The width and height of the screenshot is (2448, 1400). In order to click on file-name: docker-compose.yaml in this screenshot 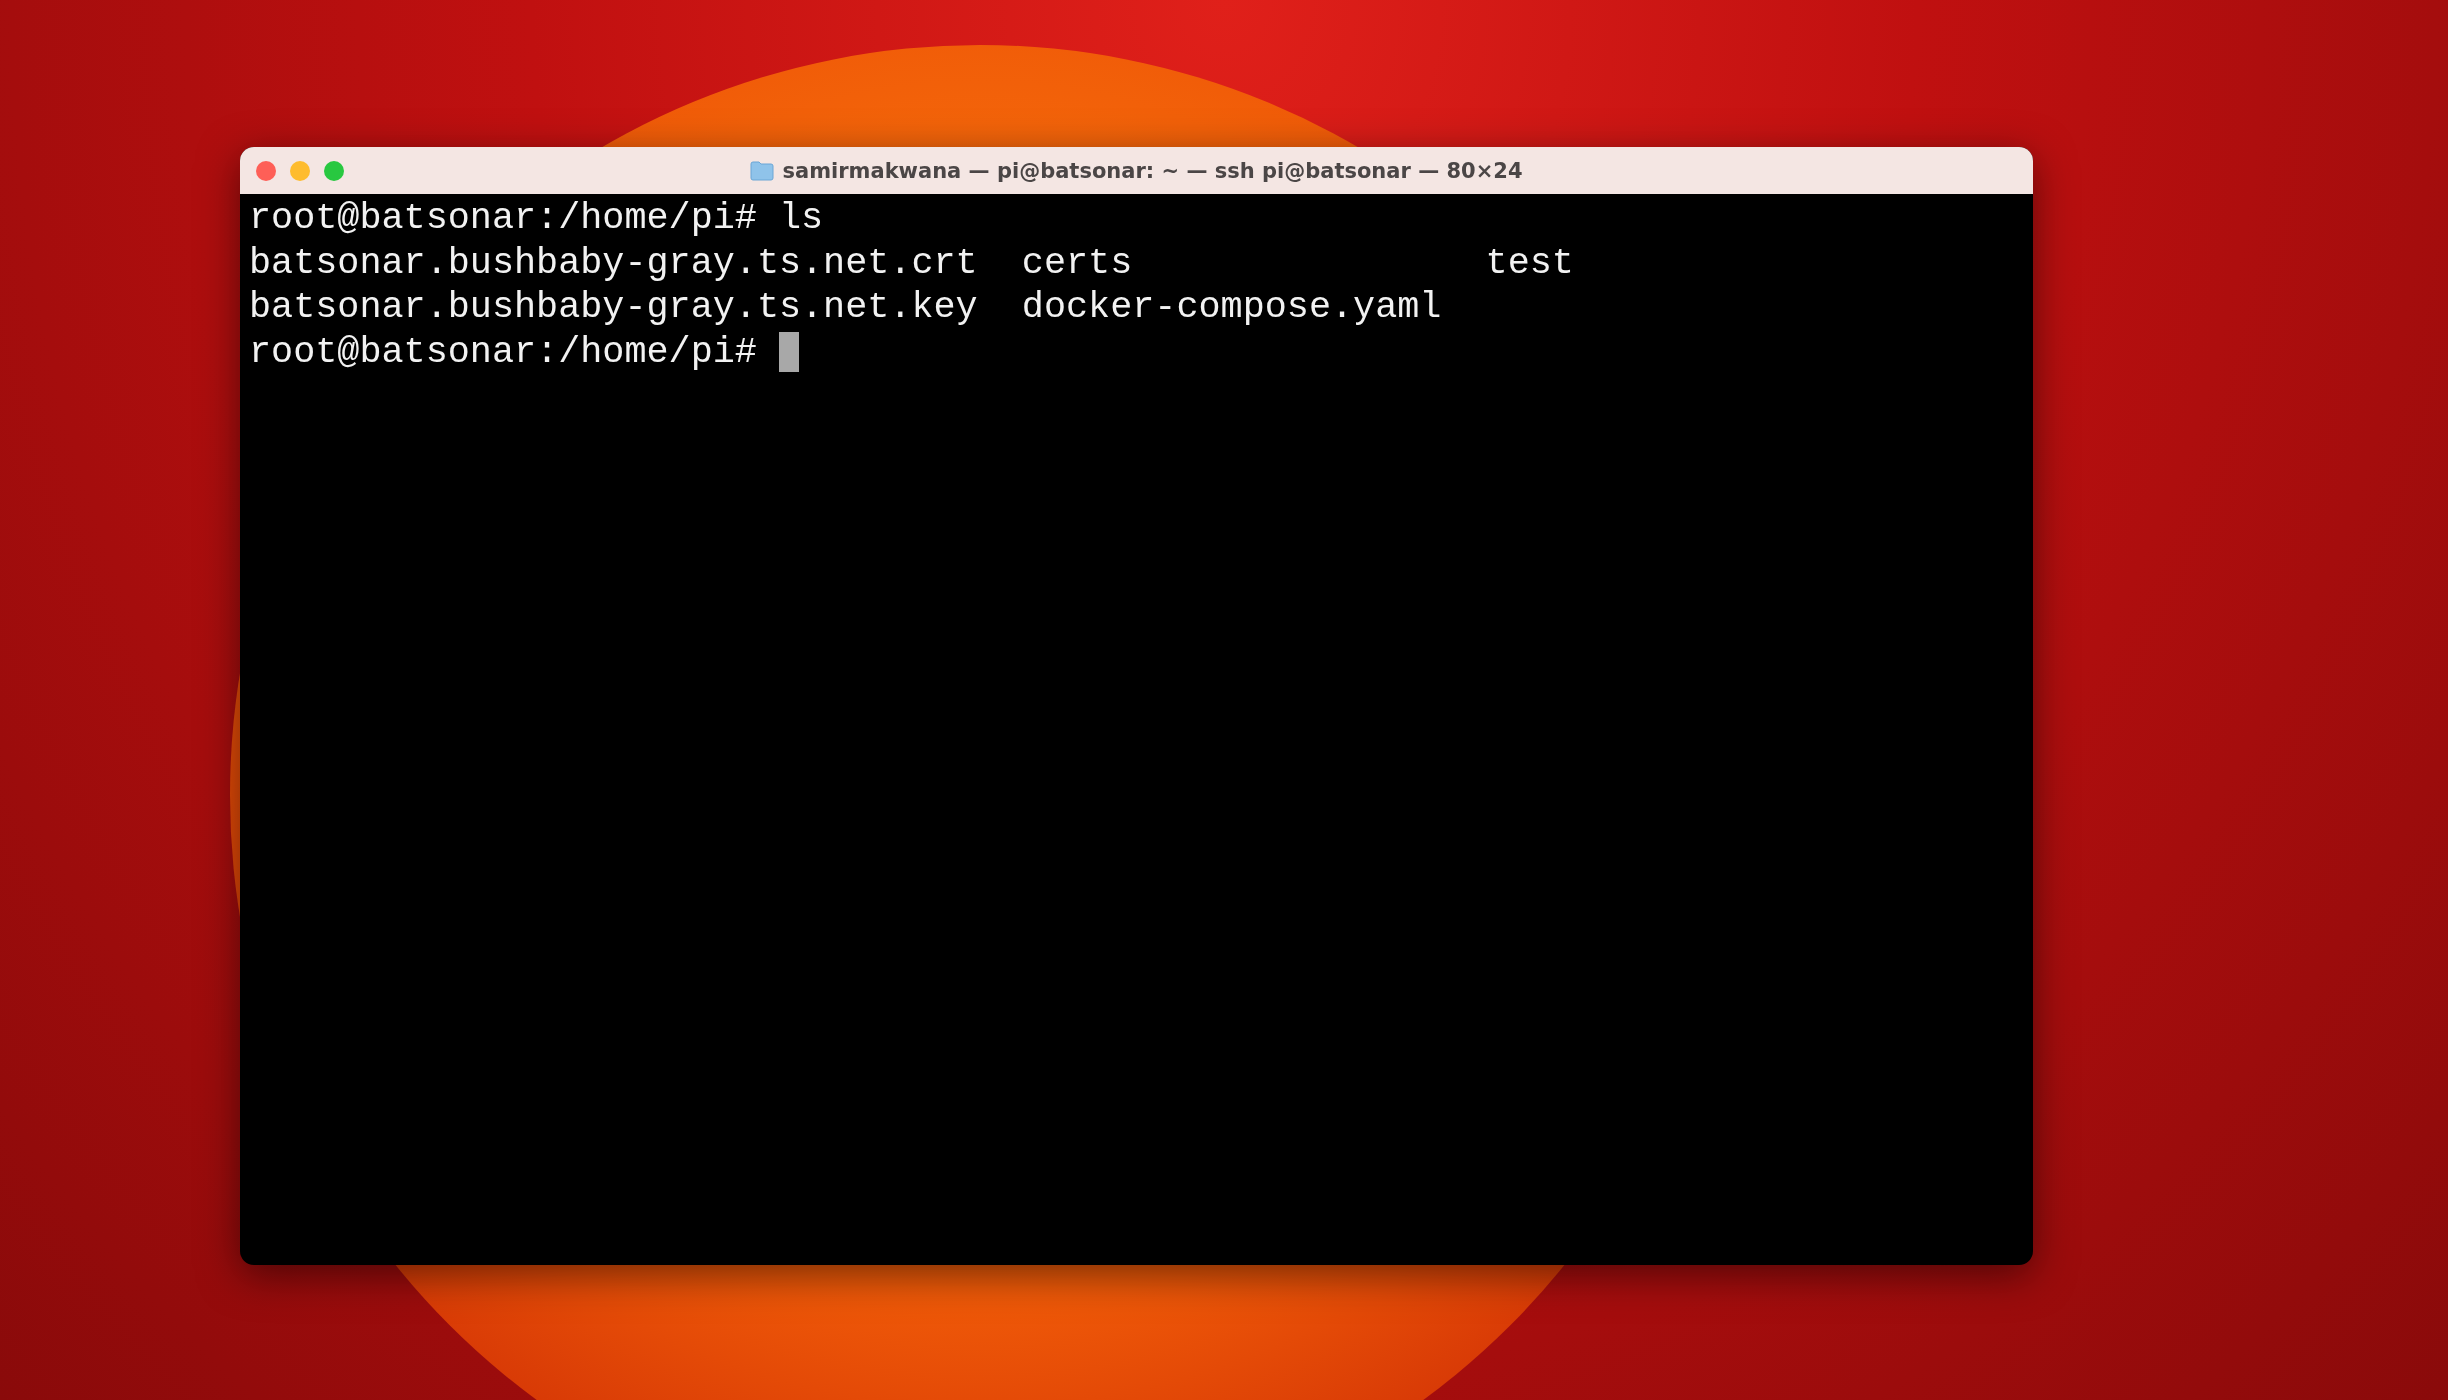, I will do `click(1232, 307)`.